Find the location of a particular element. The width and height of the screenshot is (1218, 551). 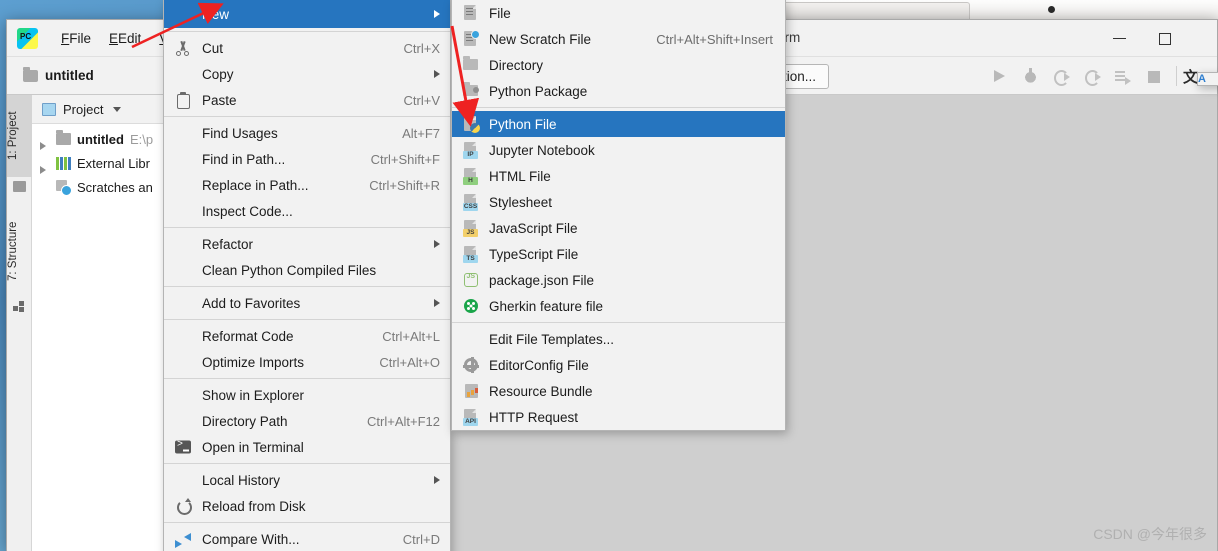

menu-item-replace-in-path: Replace in Path... Ctrl+Shift+R is located at coordinates (307, 185).